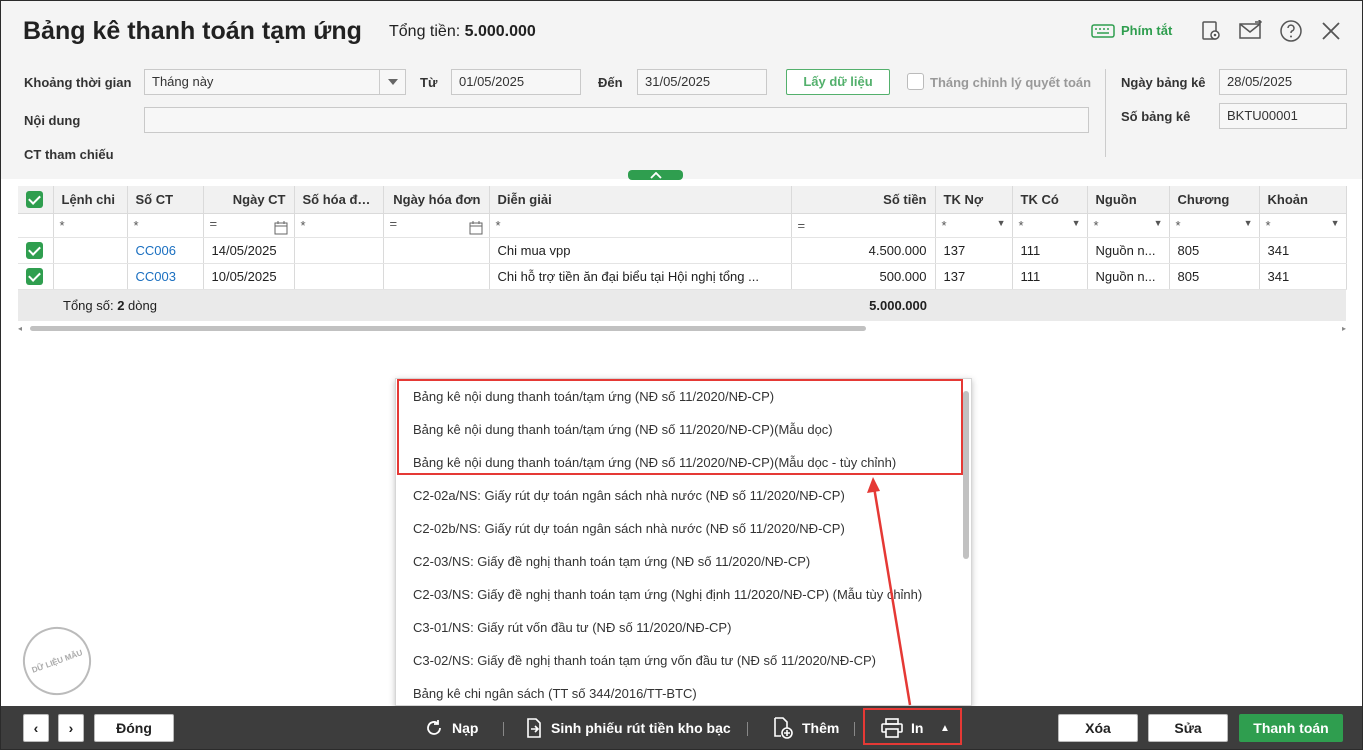 This screenshot has height=750, width=1363. Describe the element at coordinates (90, 200) in the screenshot. I see `col-lenh-chi: Lệnh chi` at that location.